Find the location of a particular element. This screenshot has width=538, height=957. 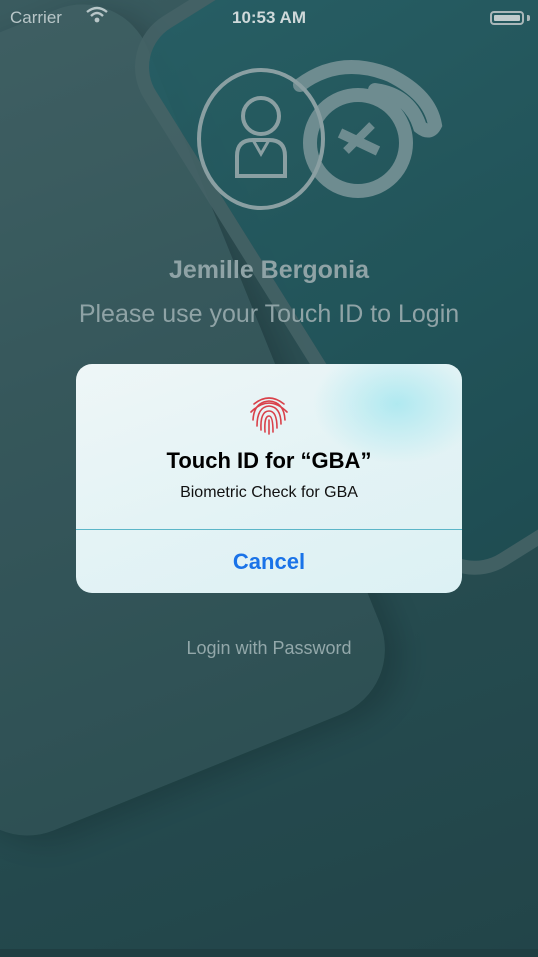

user-name: Jemille Bergonia is located at coordinates (269, 270).